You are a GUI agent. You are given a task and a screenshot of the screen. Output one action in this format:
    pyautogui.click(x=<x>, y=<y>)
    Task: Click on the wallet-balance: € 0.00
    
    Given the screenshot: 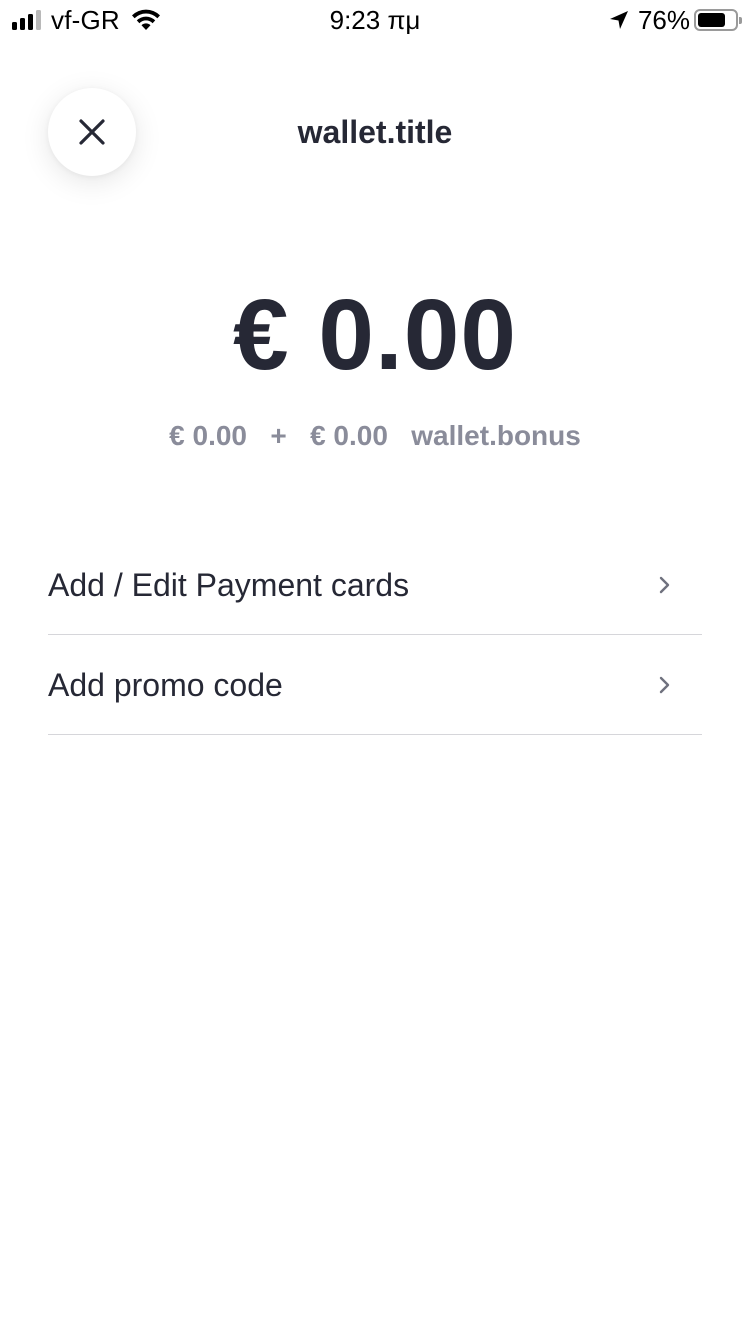 What is the action you would take?
    pyautogui.click(x=375, y=335)
    